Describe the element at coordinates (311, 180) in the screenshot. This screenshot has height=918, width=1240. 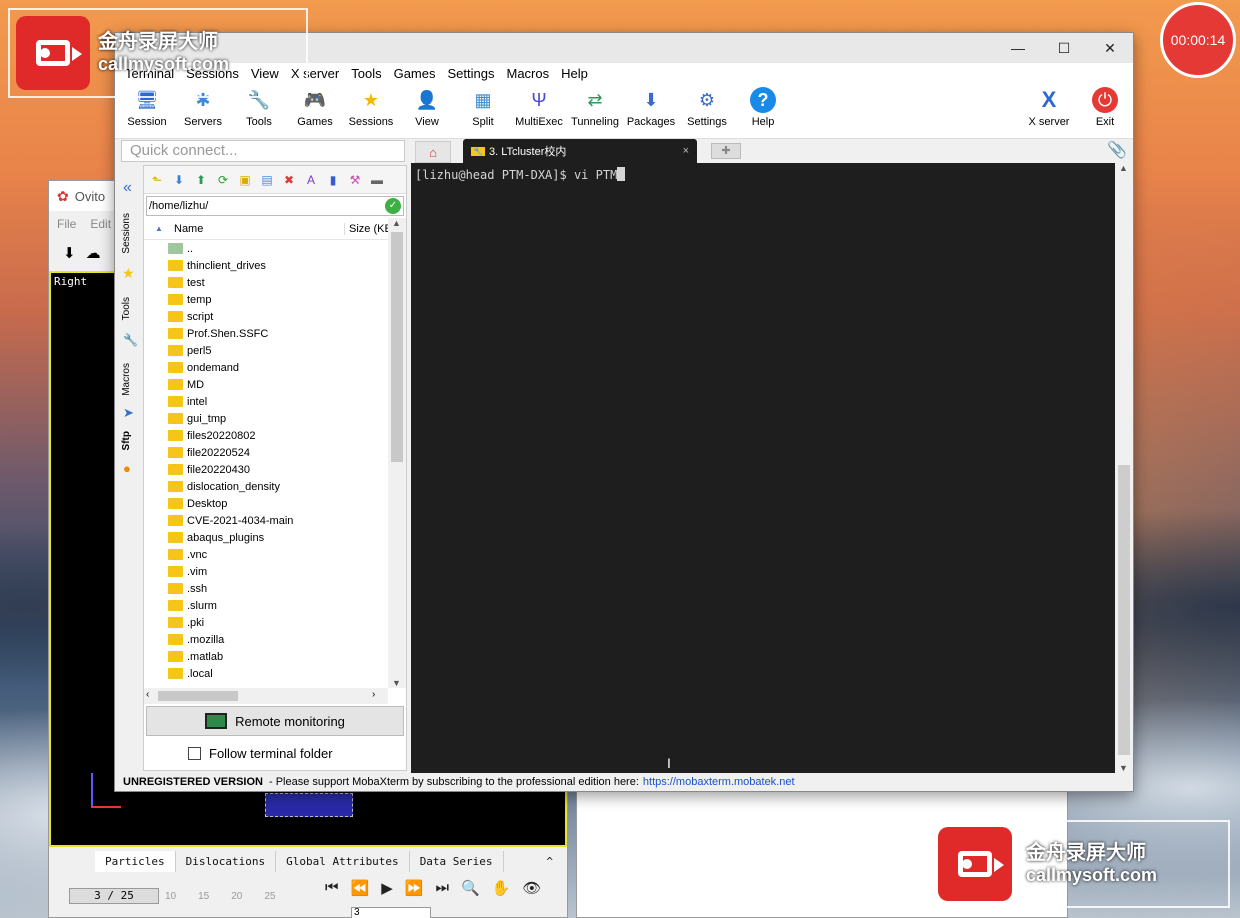
I see `rename-icon: A` at that location.